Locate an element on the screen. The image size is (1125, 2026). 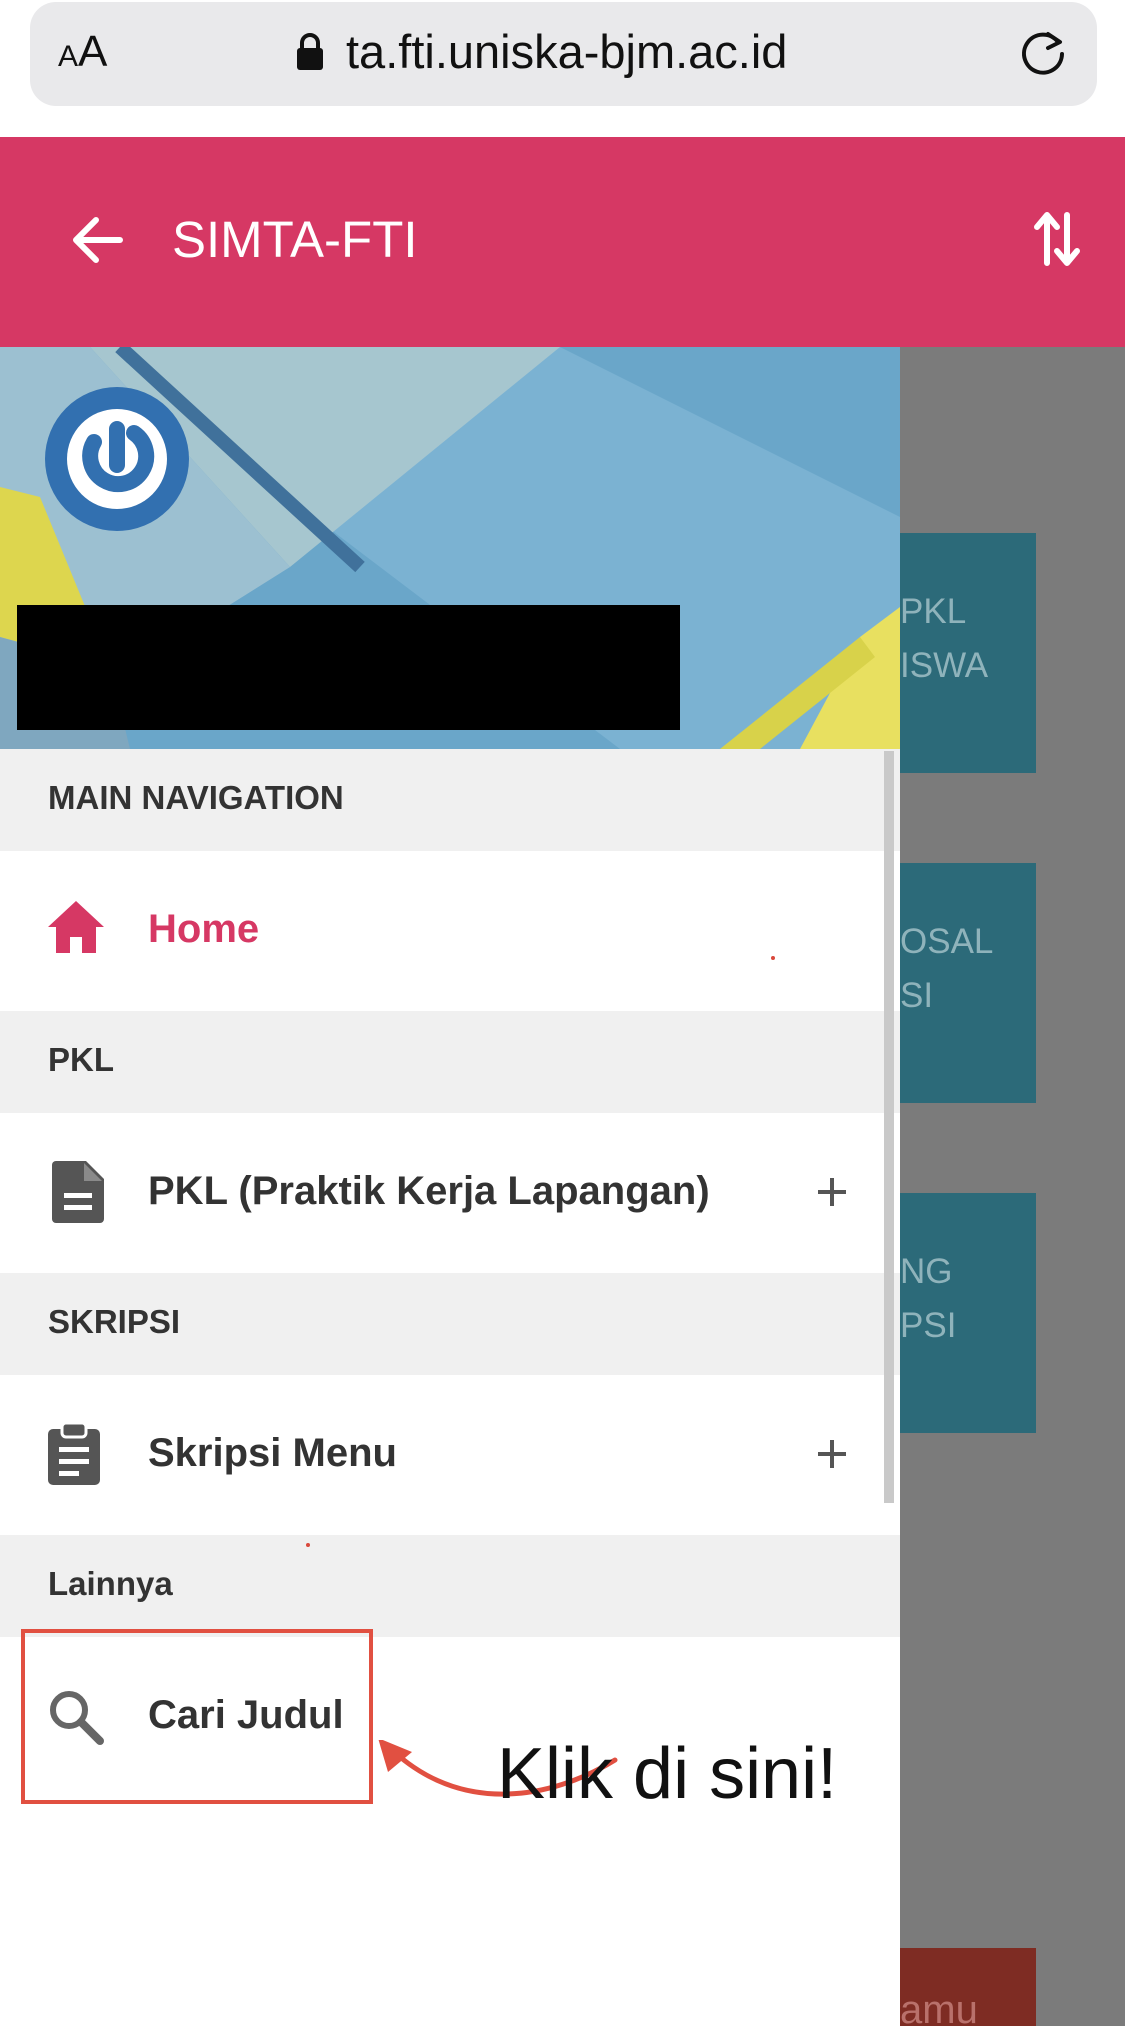
section-header-label: PKL is located at coordinates (81, 1059).